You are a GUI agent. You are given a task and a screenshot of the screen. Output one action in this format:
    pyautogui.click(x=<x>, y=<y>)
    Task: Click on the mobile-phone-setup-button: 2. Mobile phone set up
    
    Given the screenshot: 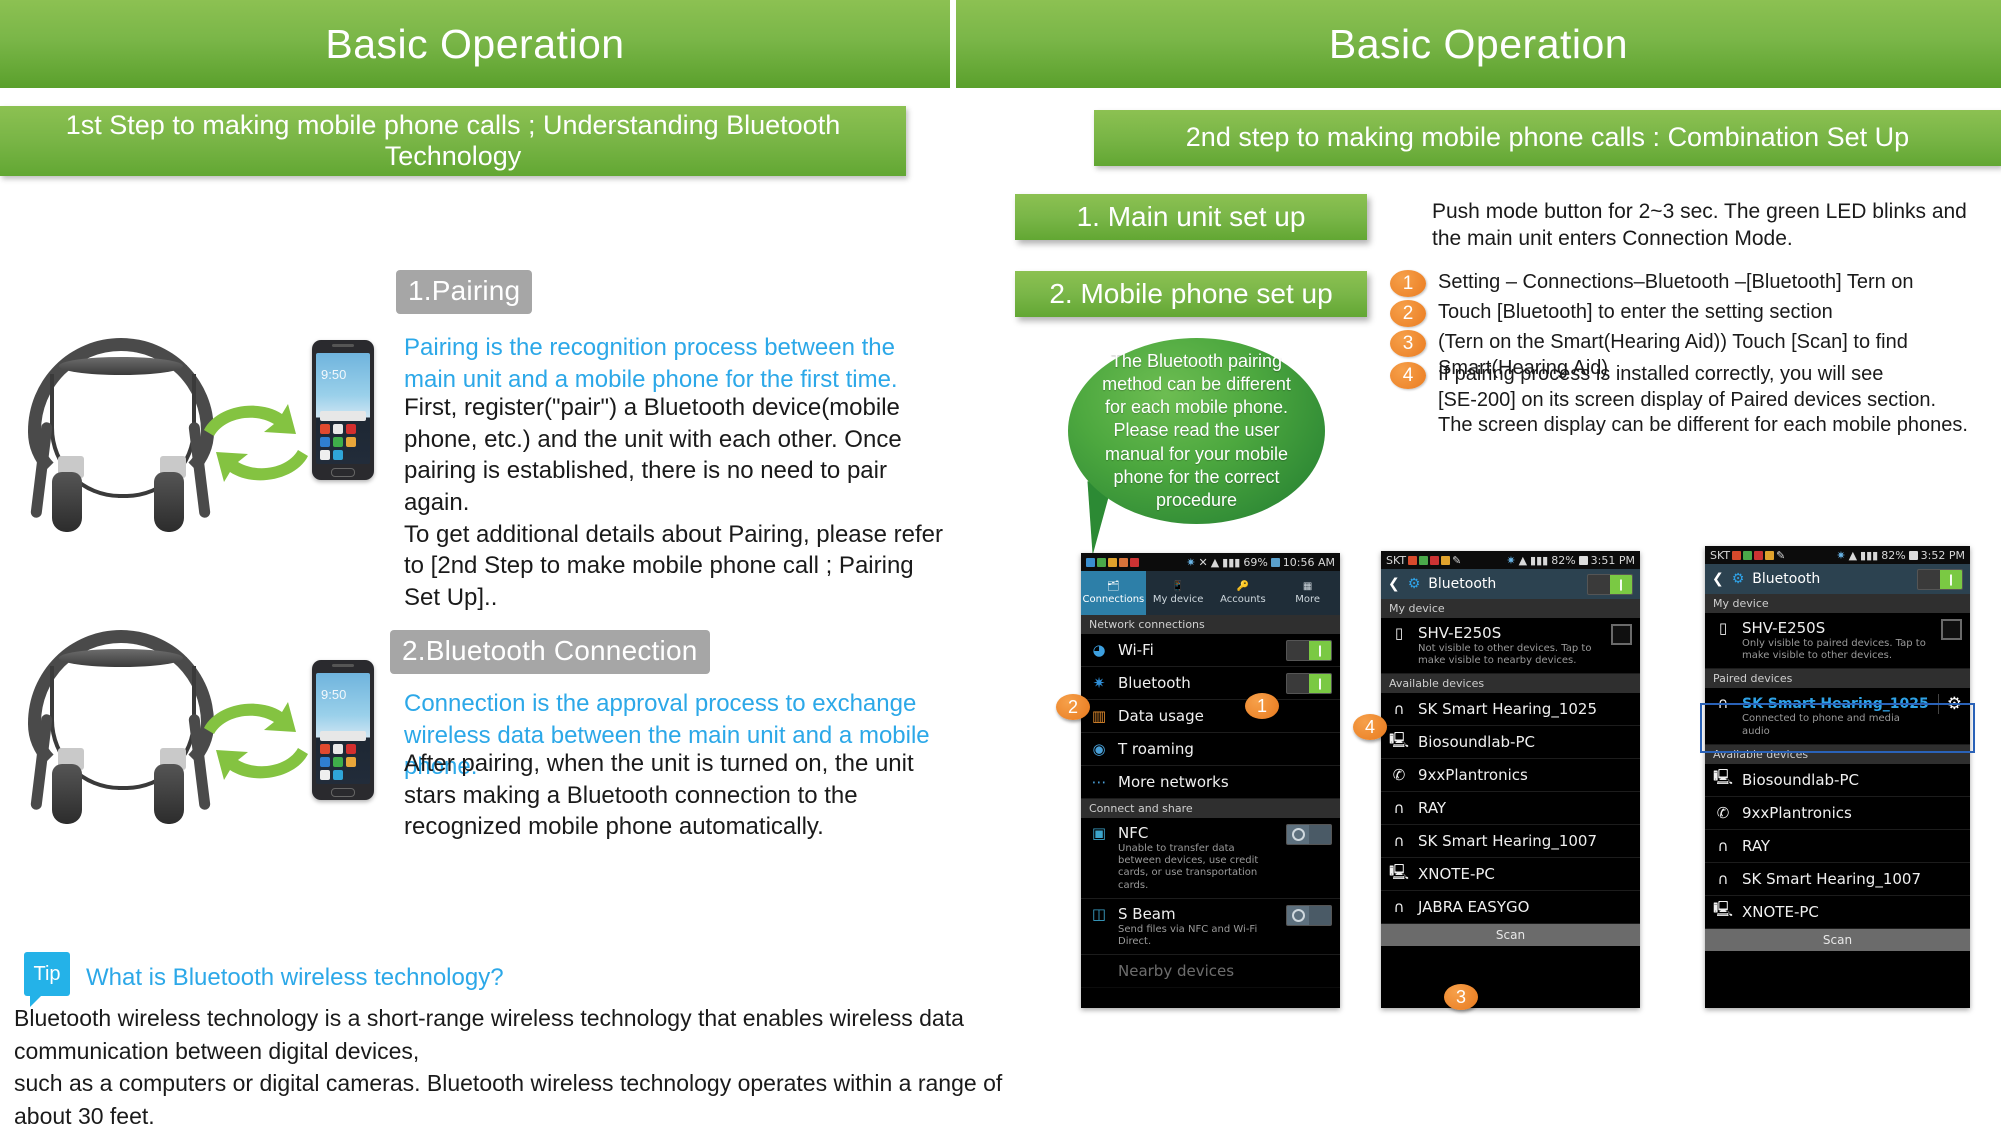 What is the action you would take?
    pyautogui.click(x=1191, y=294)
    